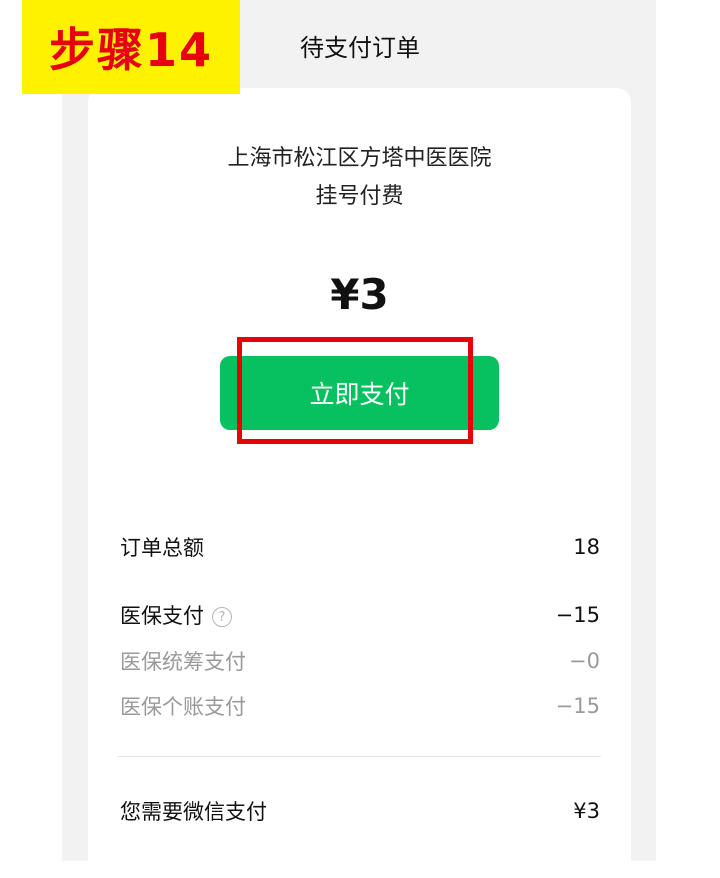 The width and height of the screenshot is (720, 878). What do you see at coordinates (183, 707) in the screenshot?
I see `personal-label: 医保个账支付` at bounding box center [183, 707].